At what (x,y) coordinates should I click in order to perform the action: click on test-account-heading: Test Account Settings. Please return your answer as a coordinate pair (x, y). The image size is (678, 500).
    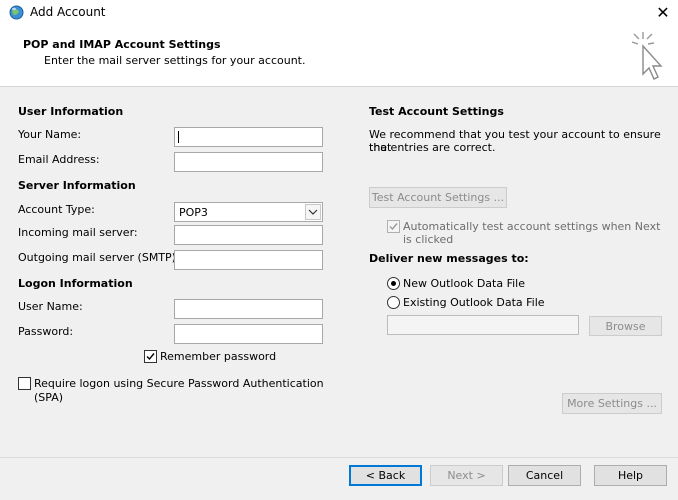
    Looking at the image, I should click on (436, 111).